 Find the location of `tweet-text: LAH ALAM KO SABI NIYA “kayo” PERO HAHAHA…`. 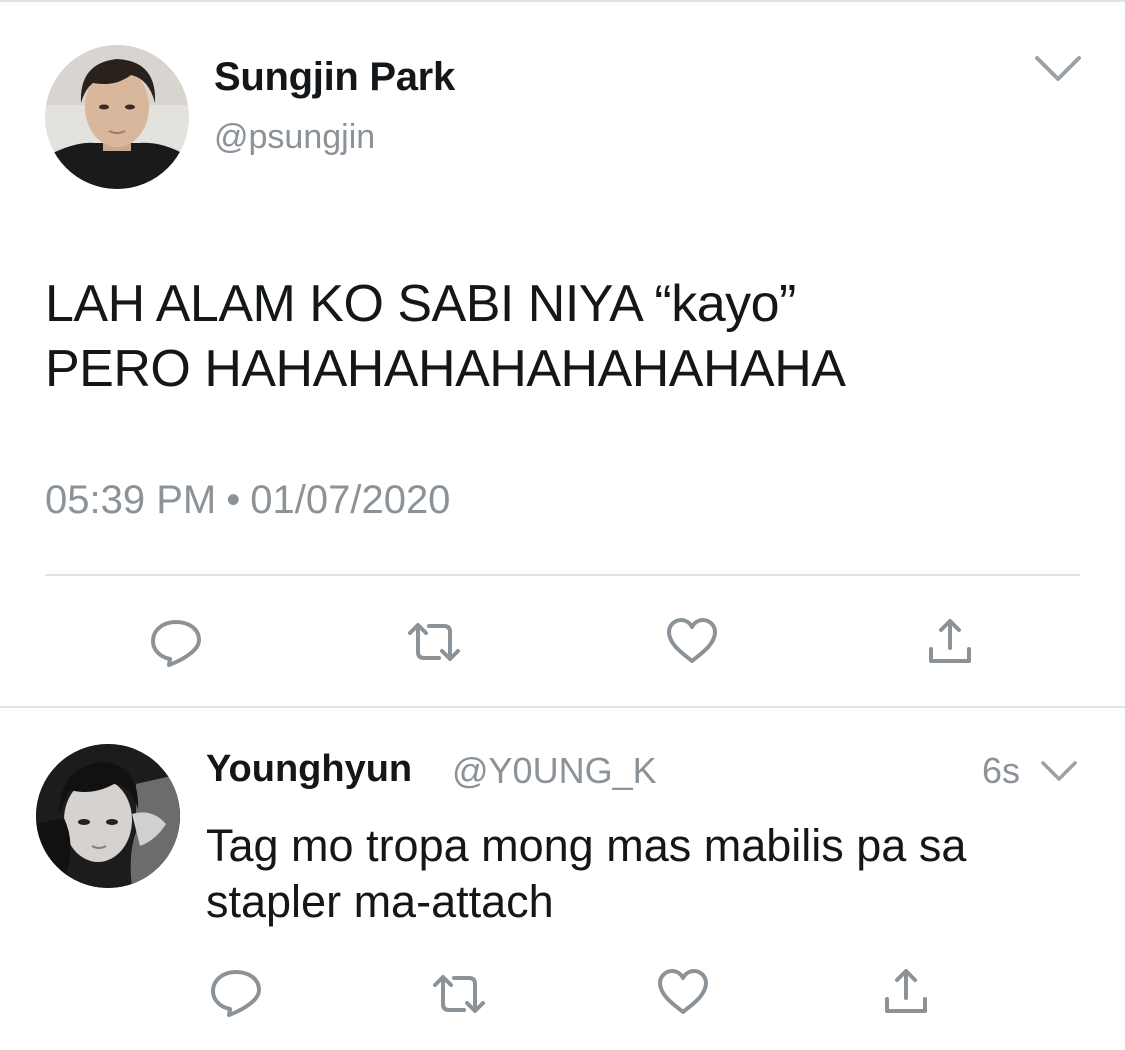

tweet-text: LAH ALAM KO SABI NIYA “kayo” PERO HAHAHA… is located at coordinates (565, 337).